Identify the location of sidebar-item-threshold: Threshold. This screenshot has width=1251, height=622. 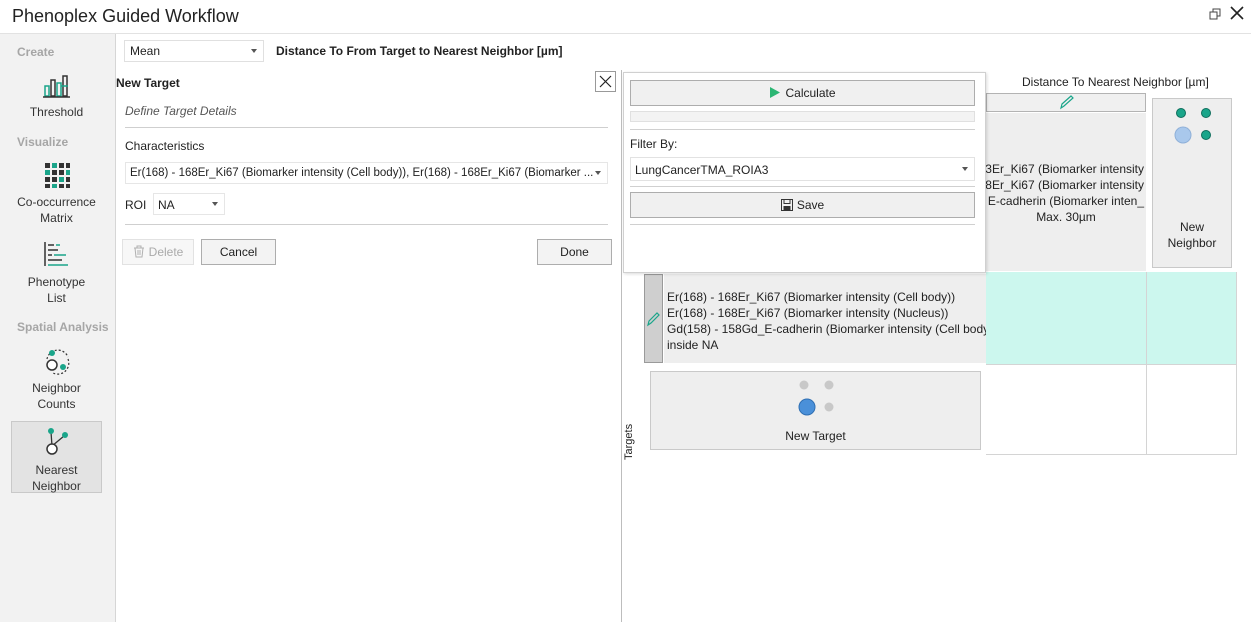
(56, 98).